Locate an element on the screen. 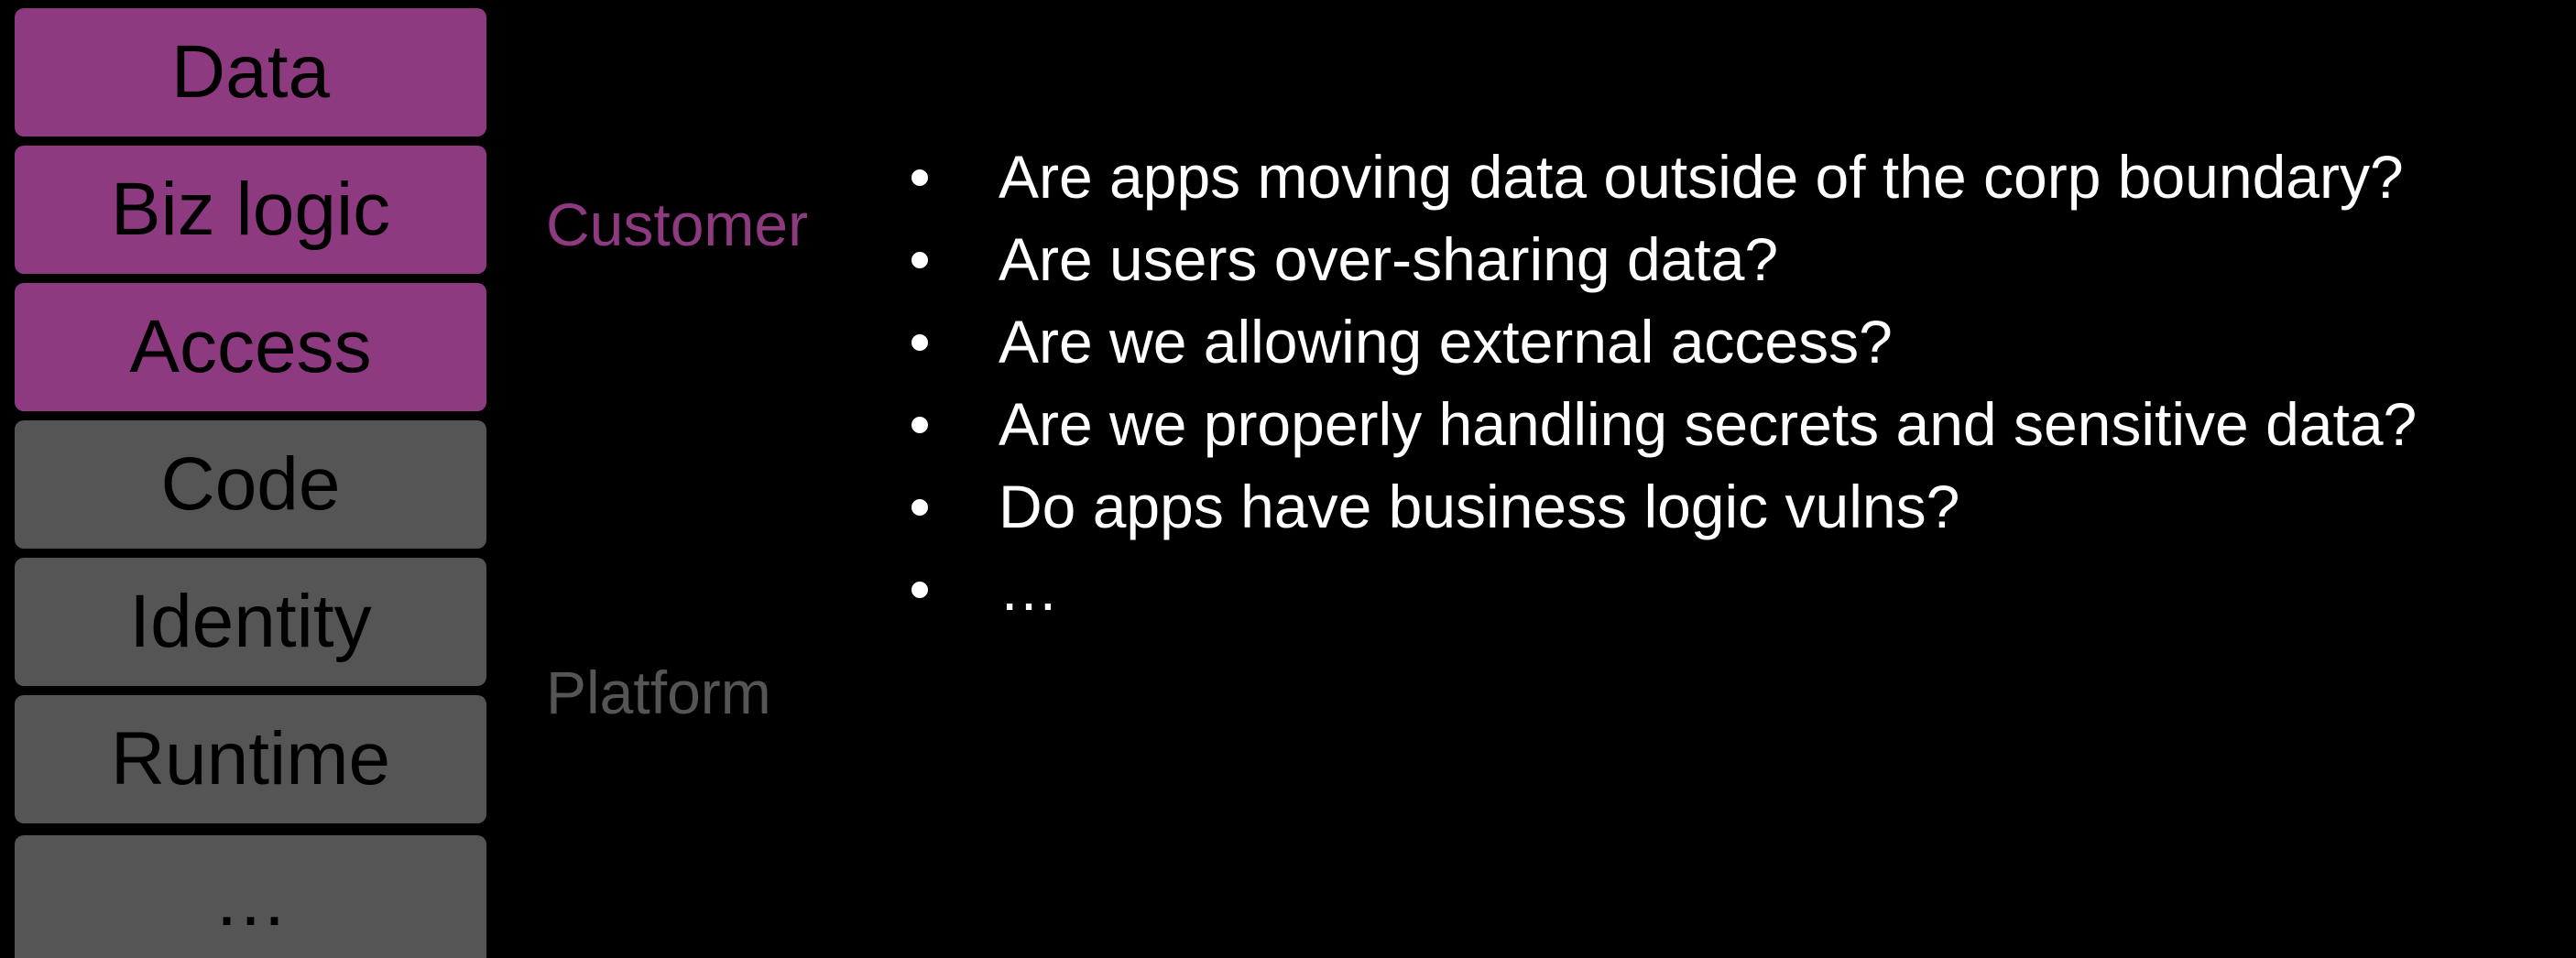  layer-access: Access is located at coordinates (251, 347).